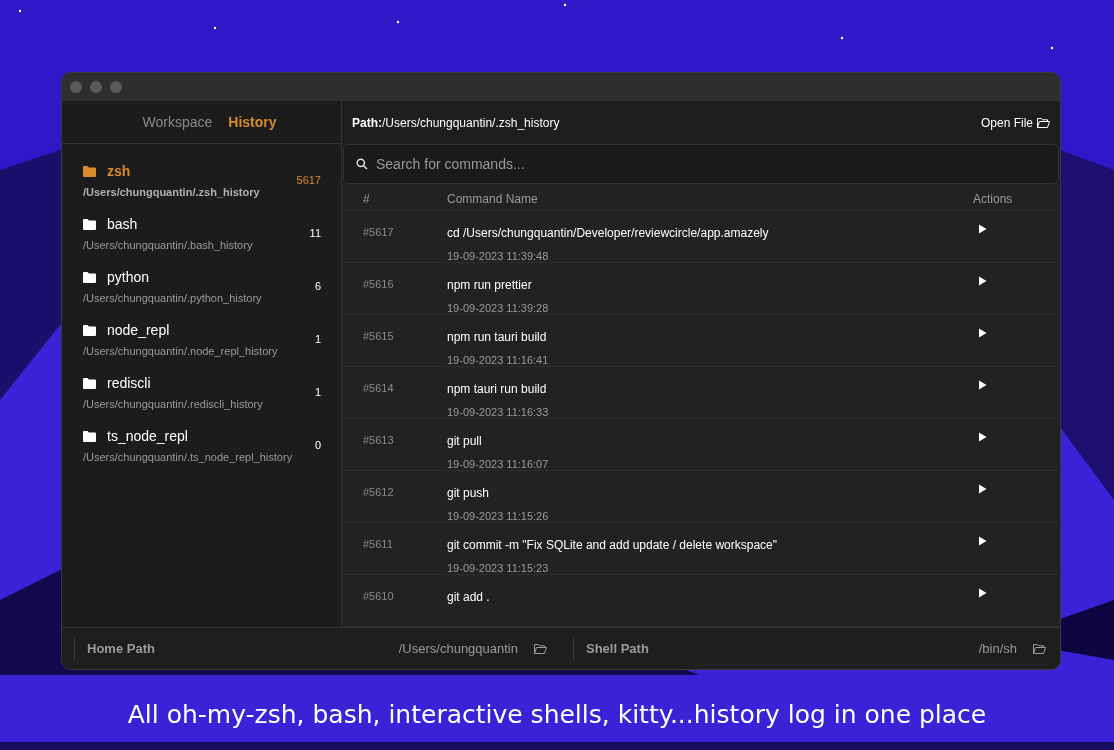 The width and height of the screenshot is (1114, 750). Describe the element at coordinates (493, 199) in the screenshot. I see `column-header: Command Name` at that location.